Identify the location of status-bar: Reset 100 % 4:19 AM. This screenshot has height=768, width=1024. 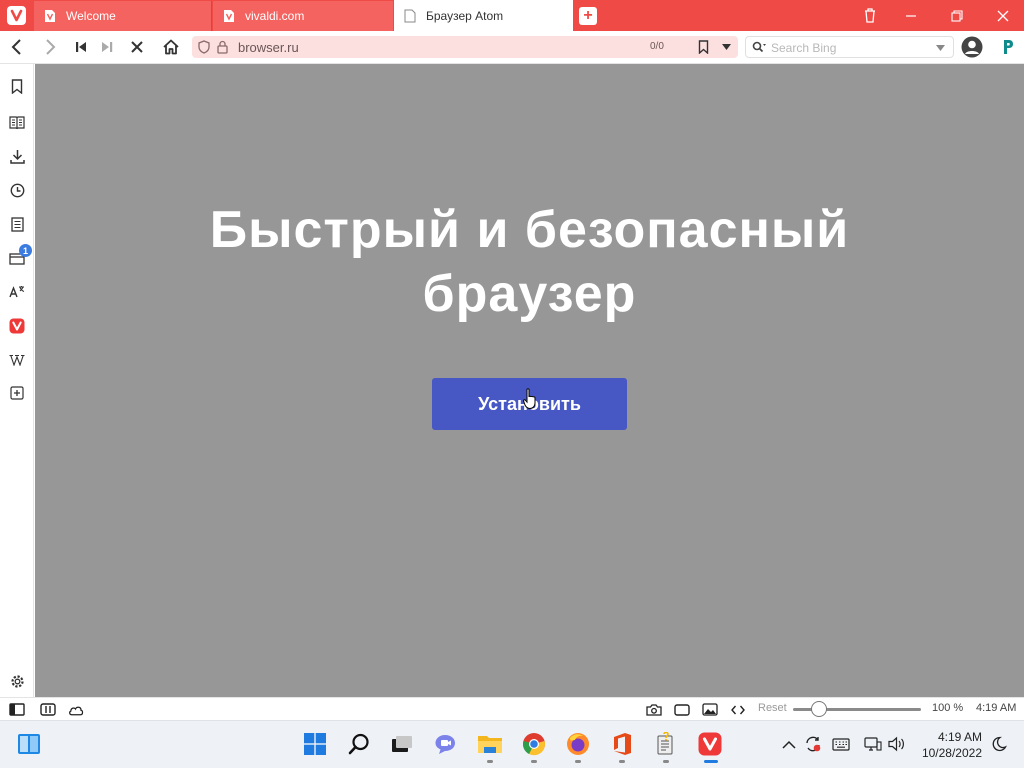
(512, 708).